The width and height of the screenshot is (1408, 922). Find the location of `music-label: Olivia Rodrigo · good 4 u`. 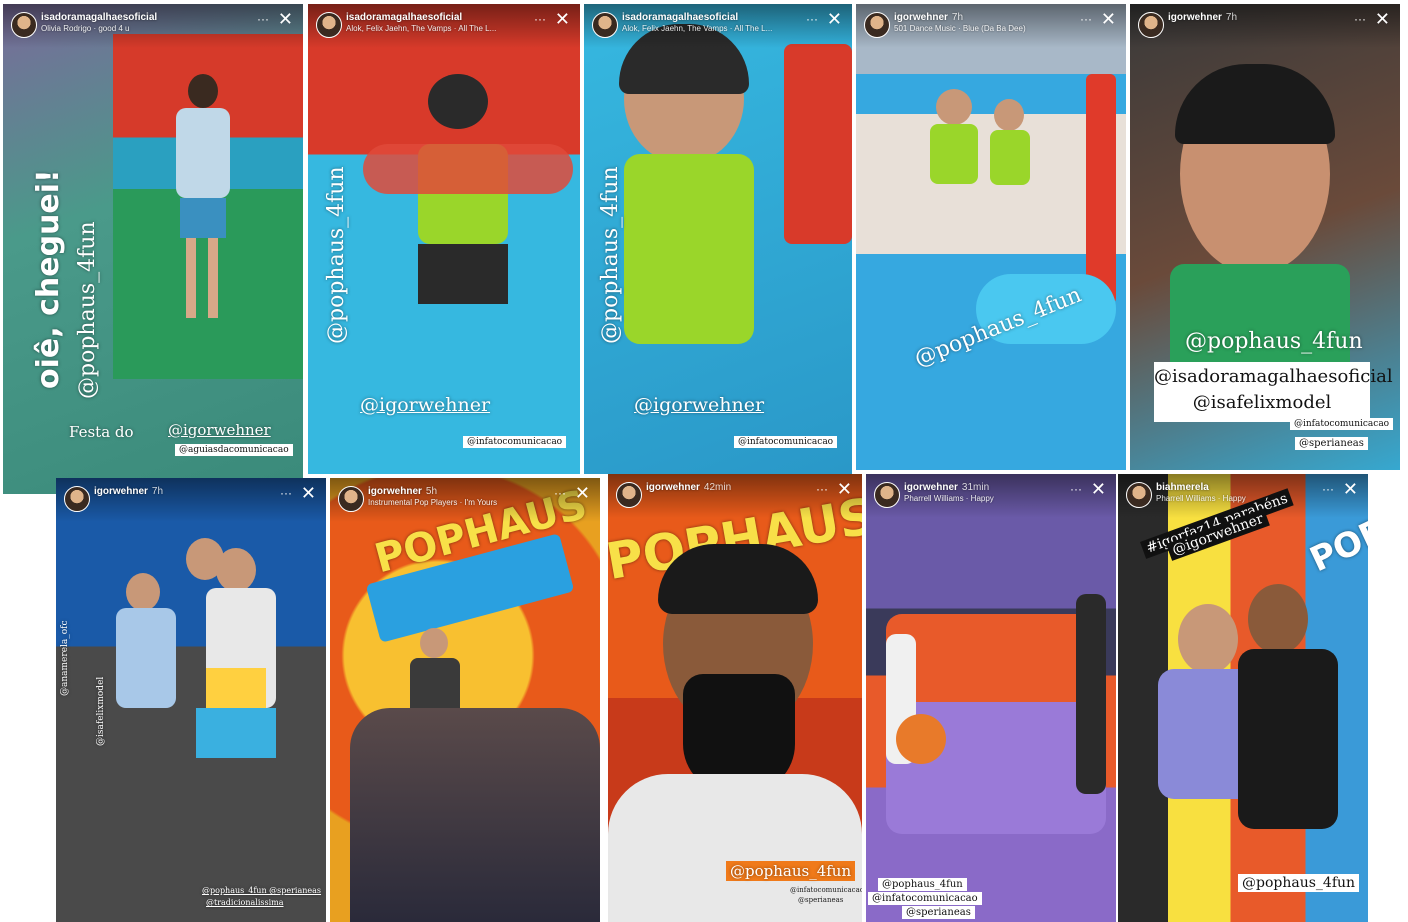

music-label: Olivia Rodrigo · good 4 u is located at coordinates (85, 28).